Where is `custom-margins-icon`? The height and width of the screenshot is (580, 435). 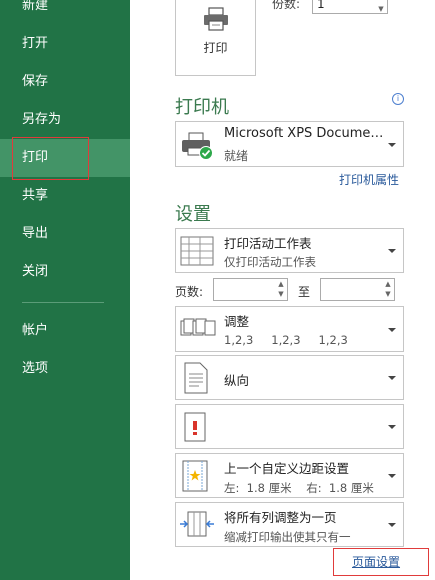 custom-margins-icon is located at coordinates (195, 476).